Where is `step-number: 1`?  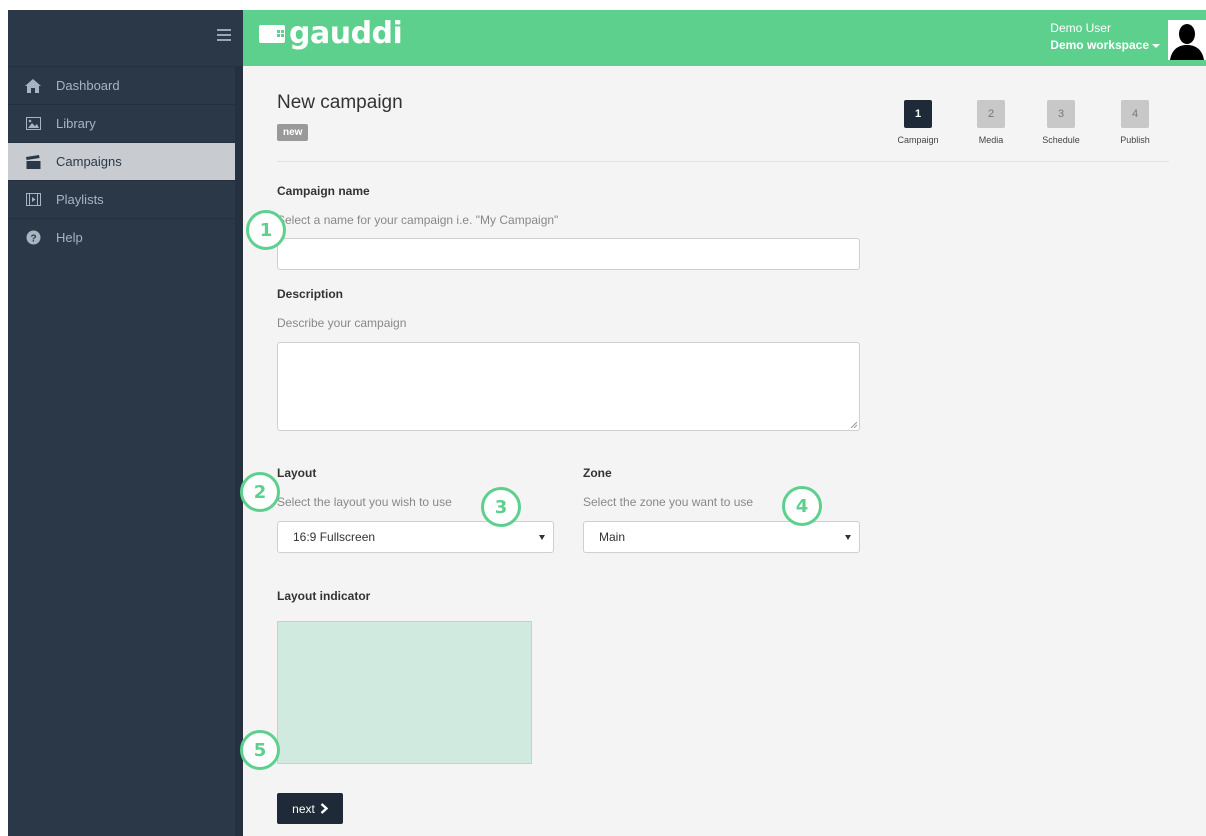
step-number: 1 is located at coordinates (918, 114).